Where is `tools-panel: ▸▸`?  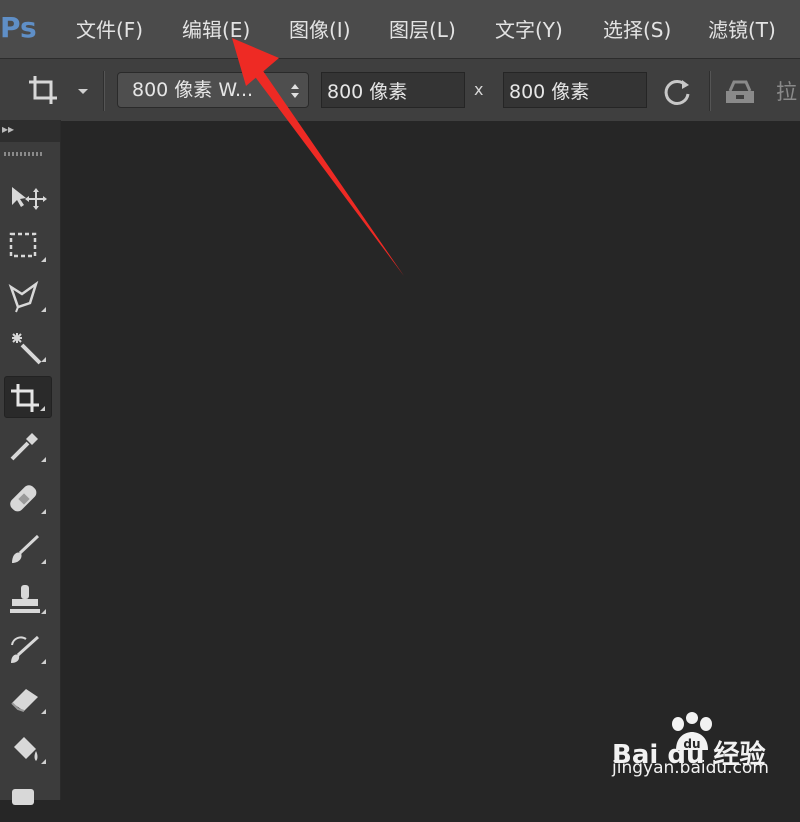
tools-panel: ▸▸ is located at coordinates (30, 462).